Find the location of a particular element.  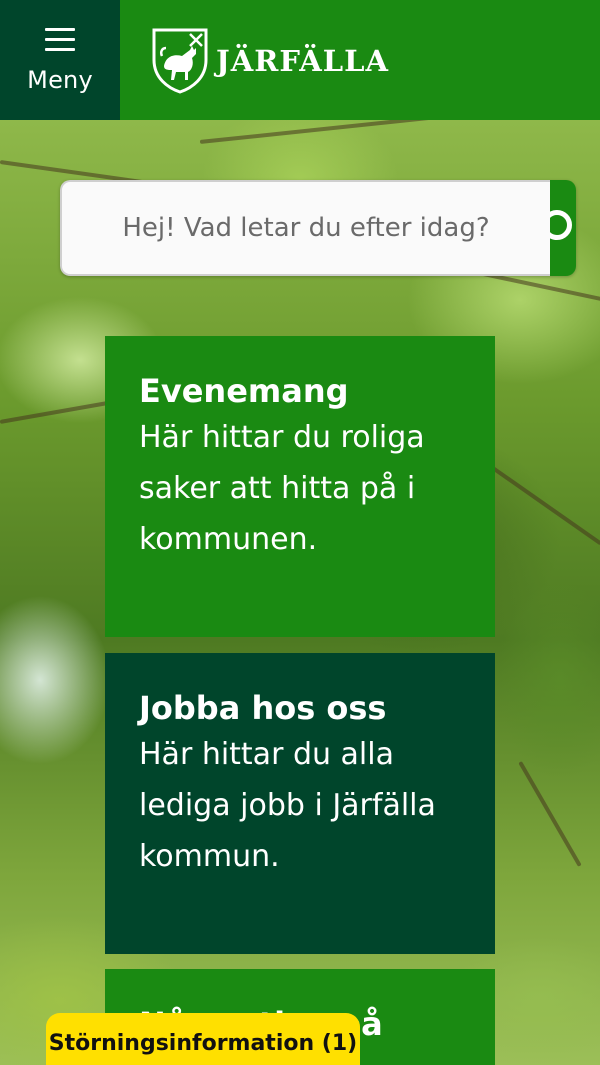

menu-label: Meny is located at coordinates (60, 80).